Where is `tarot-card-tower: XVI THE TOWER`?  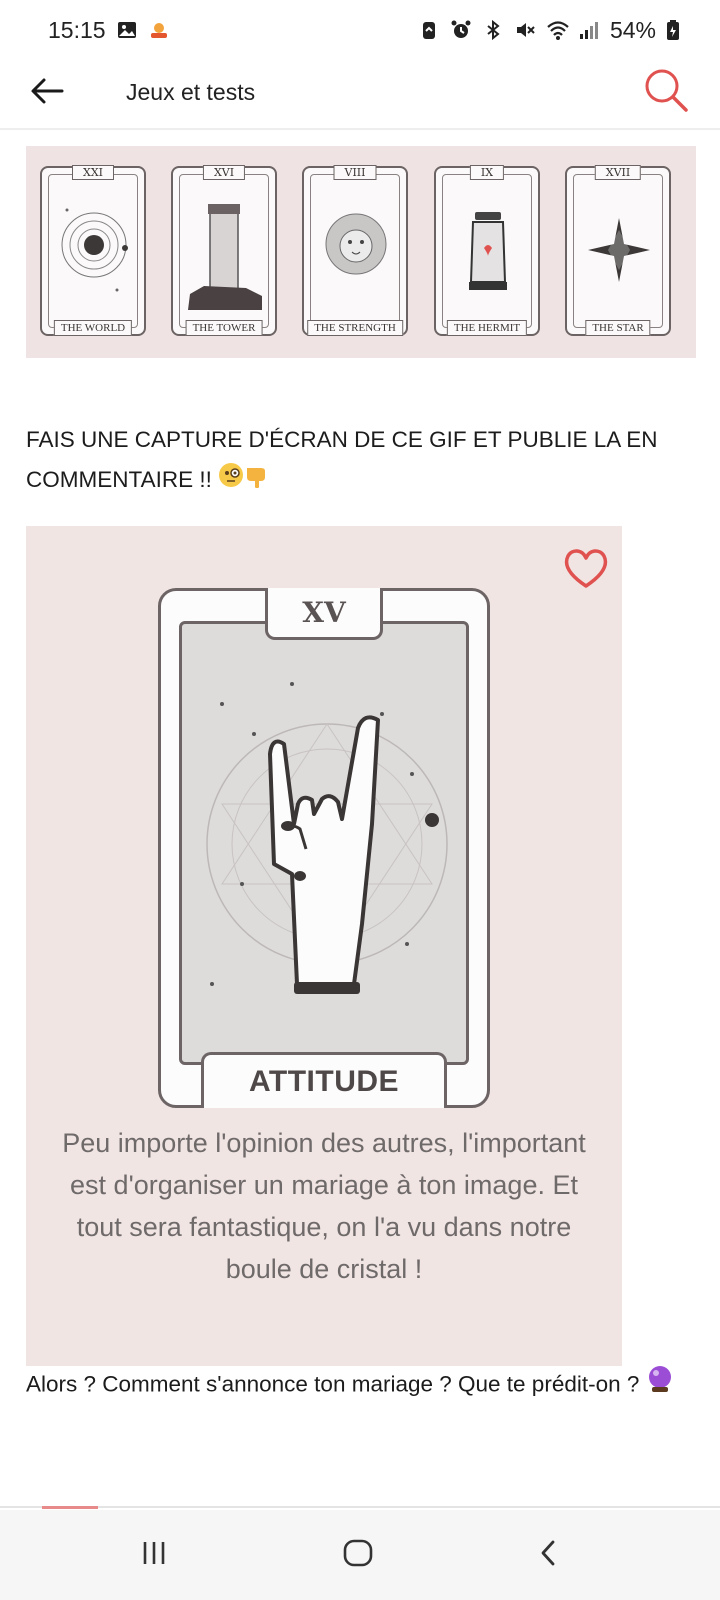 tarot-card-tower: XVI THE TOWER is located at coordinates (224, 250).